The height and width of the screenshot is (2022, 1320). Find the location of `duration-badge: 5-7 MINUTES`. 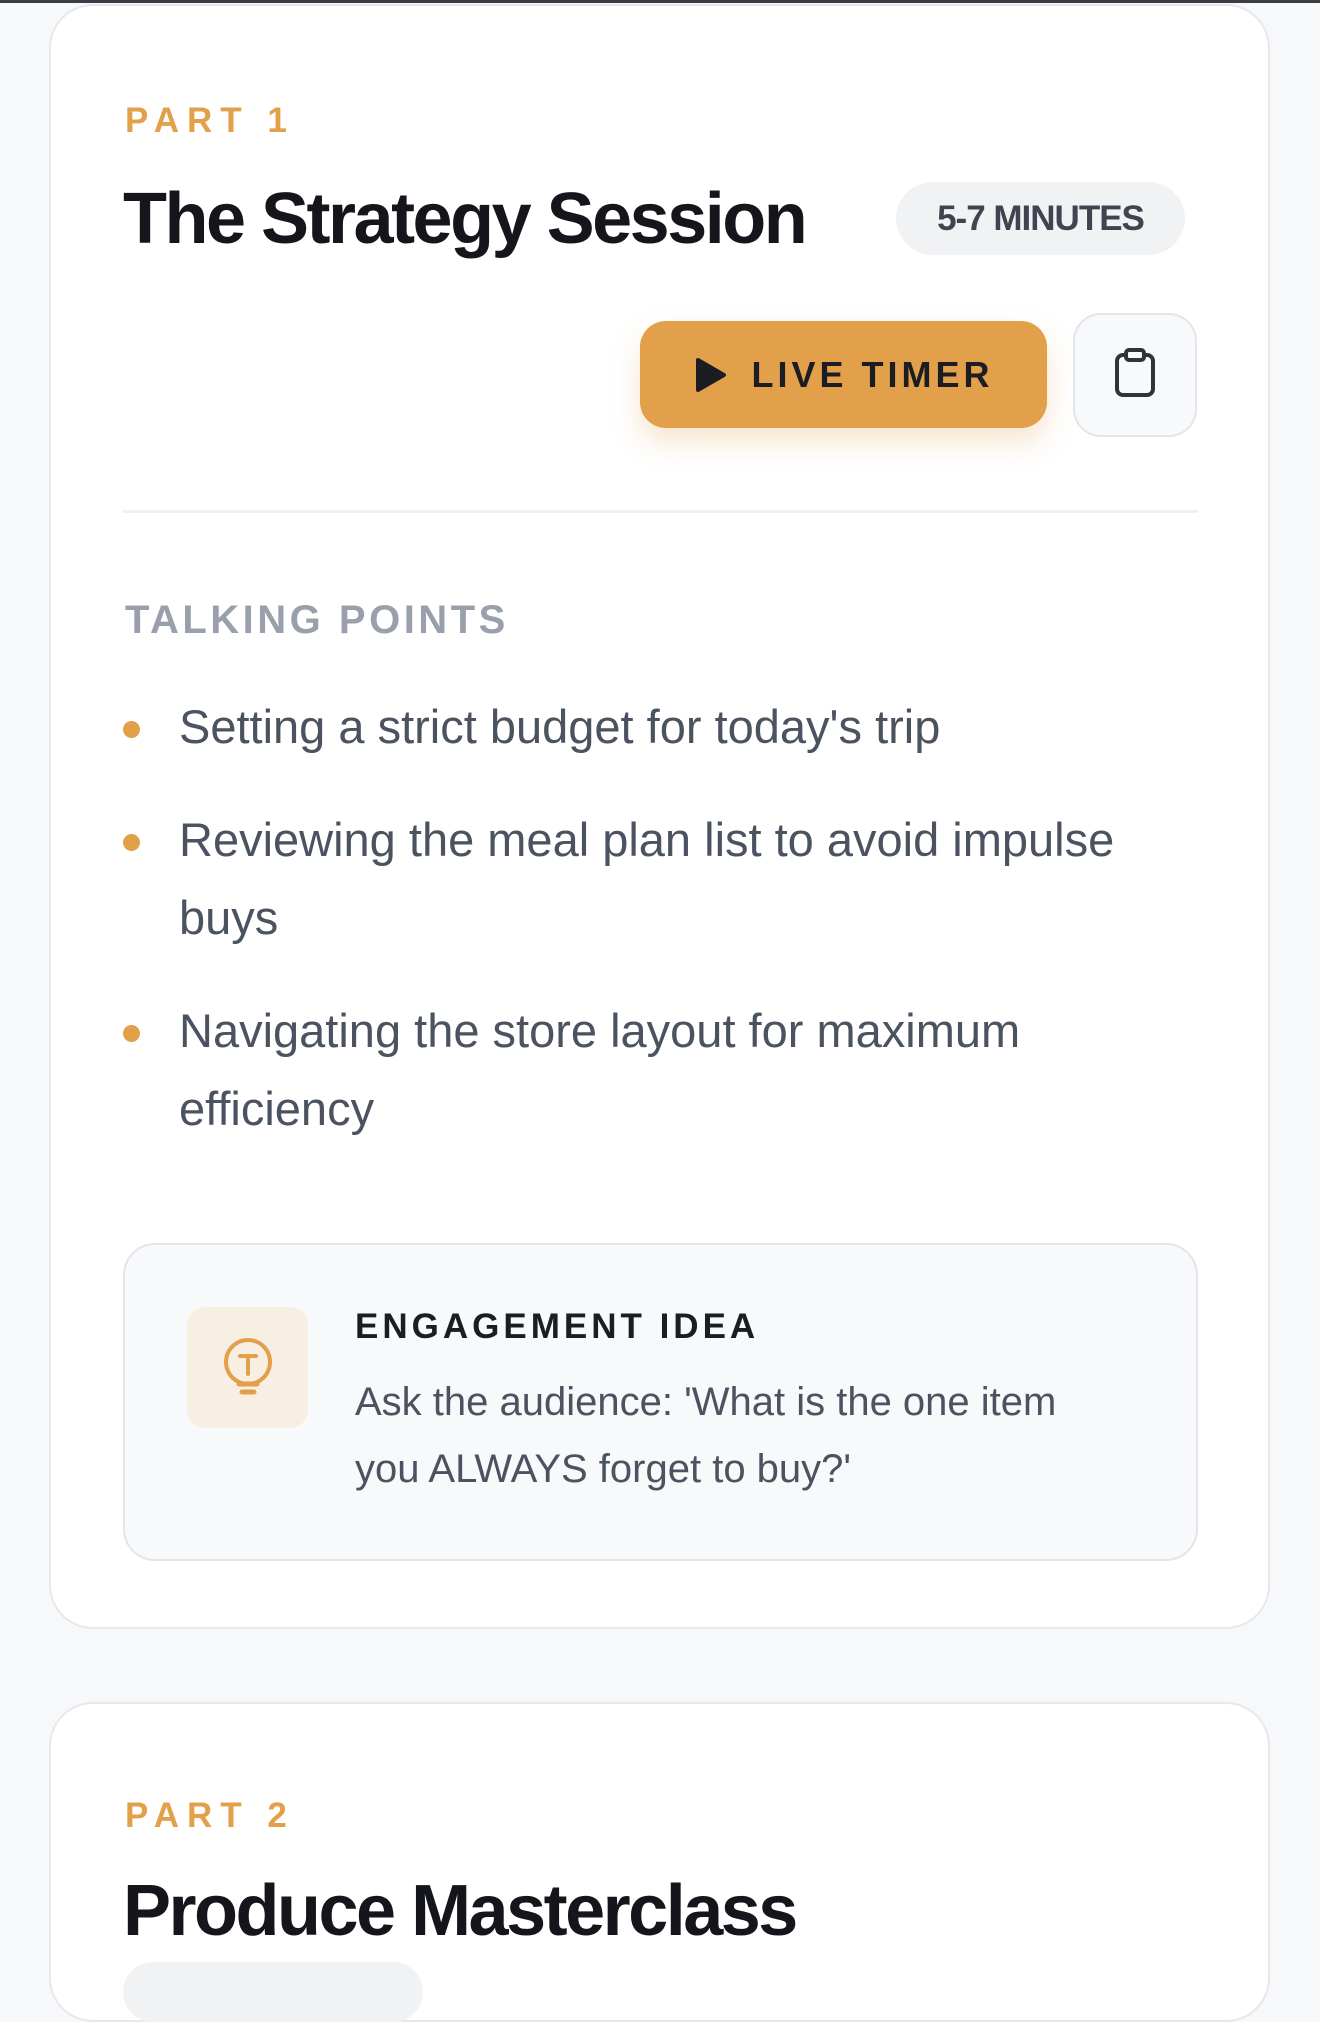

duration-badge: 5-7 MINUTES is located at coordinates (1040, 218).